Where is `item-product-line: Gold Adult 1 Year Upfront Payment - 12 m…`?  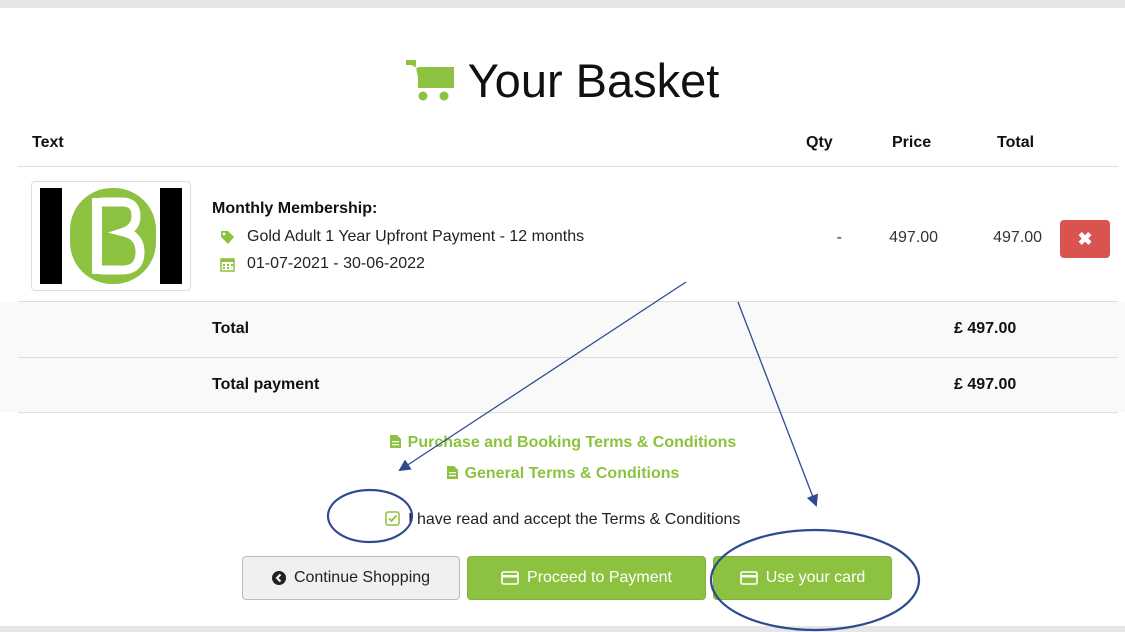
item-product-line: Gold Adult 1 Year Upfront Payment - 12 m… is located at coordinates (402, 237).